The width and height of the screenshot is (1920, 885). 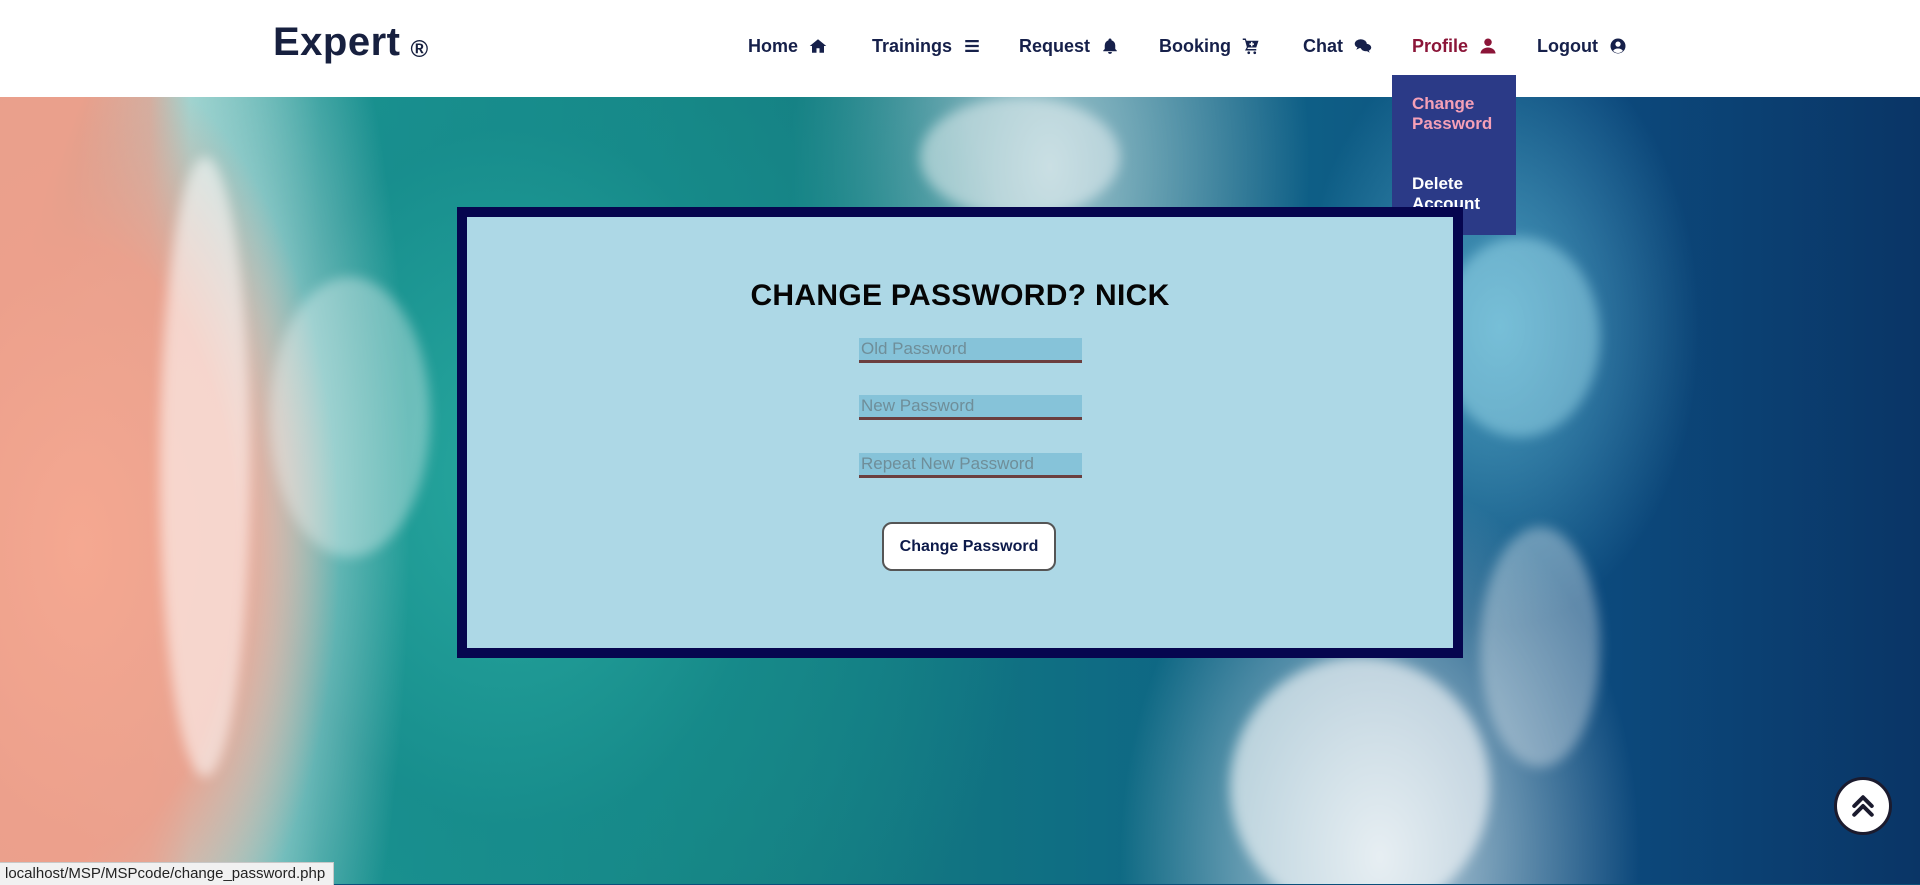 What do you see at coordinates (1055, 45) in the screenshot?
I see `nav-request-label: Request` at bounding box center [1055, 45].